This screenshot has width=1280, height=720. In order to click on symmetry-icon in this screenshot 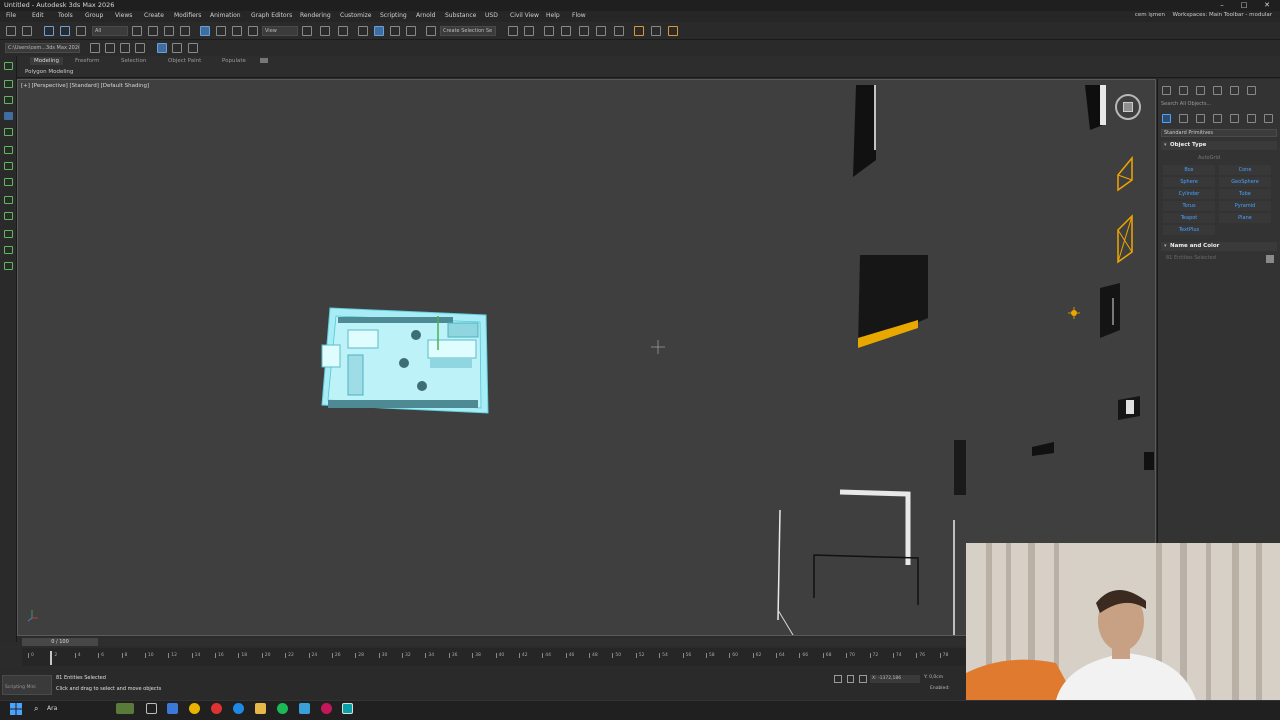, I will do `click(8, 250)`.